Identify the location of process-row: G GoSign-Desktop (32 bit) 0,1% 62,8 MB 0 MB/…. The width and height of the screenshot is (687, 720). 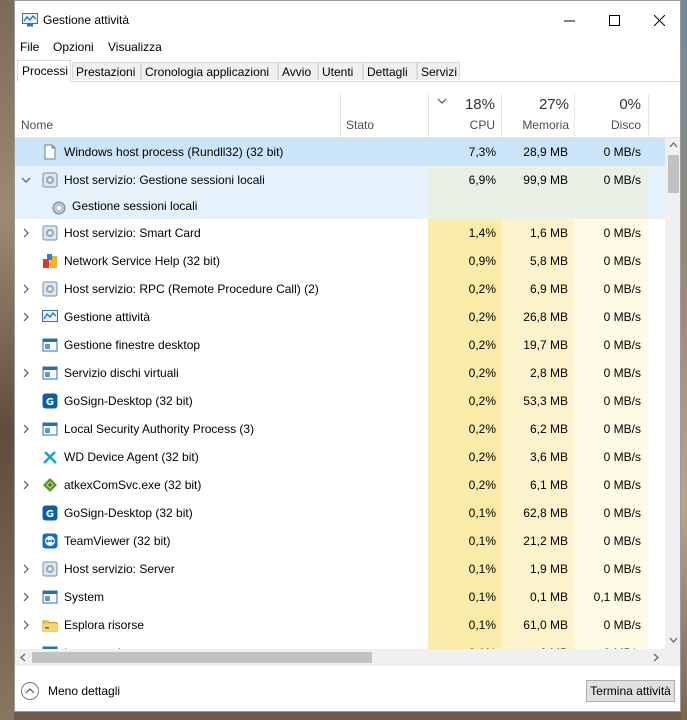
(340, 513).